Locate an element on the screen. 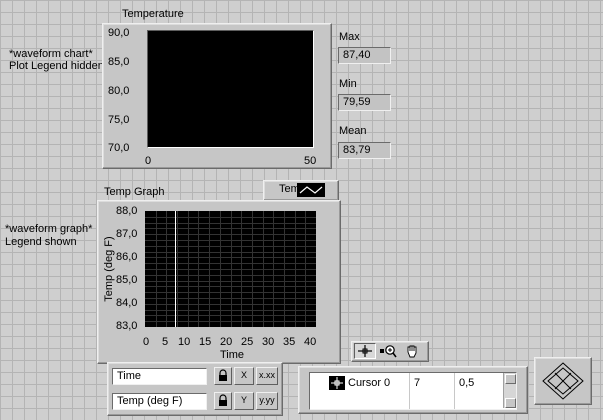 This screenshot has height=420, width=603. crosshair-icon is located at coordinates (365, 351).